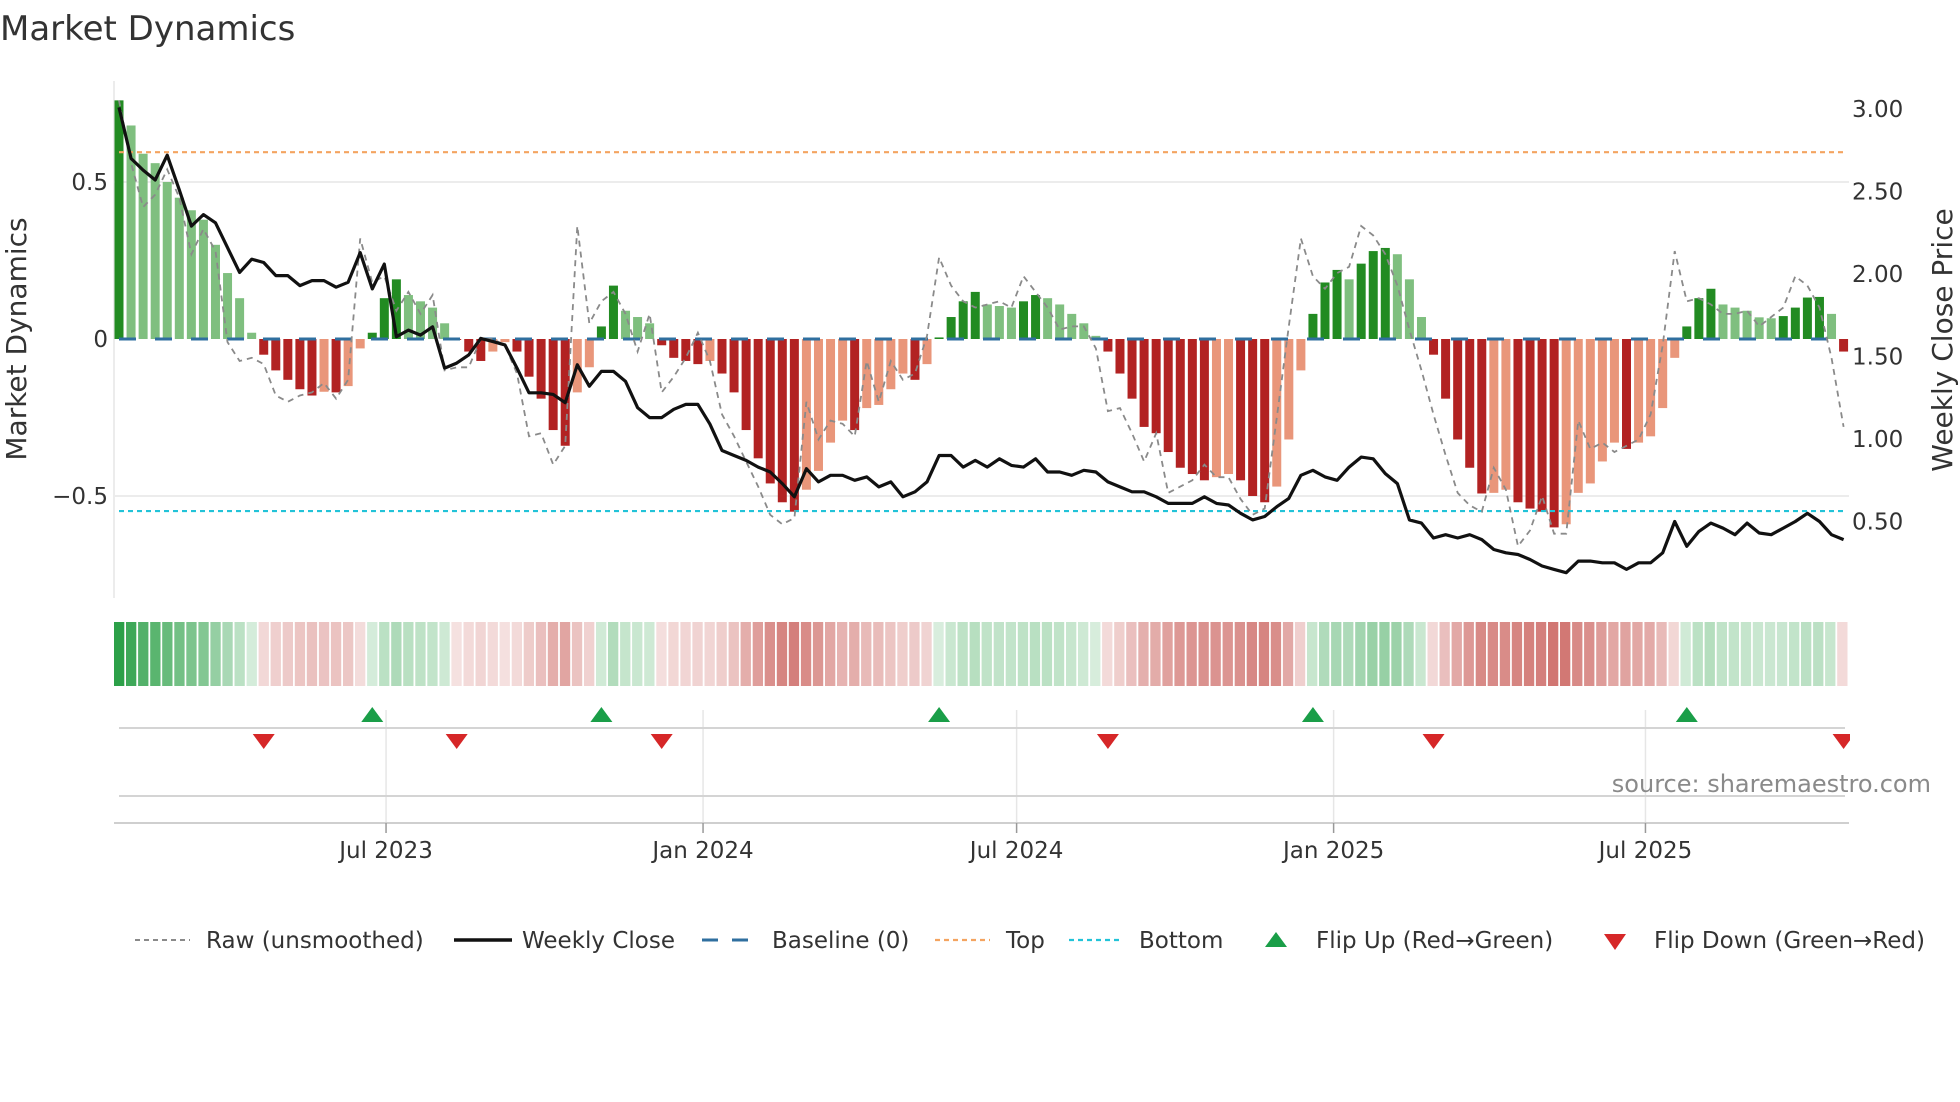  Describe the element at coordinates (89, 183) in the screenshot. I see `left-tick-label: 0.5` at that location.